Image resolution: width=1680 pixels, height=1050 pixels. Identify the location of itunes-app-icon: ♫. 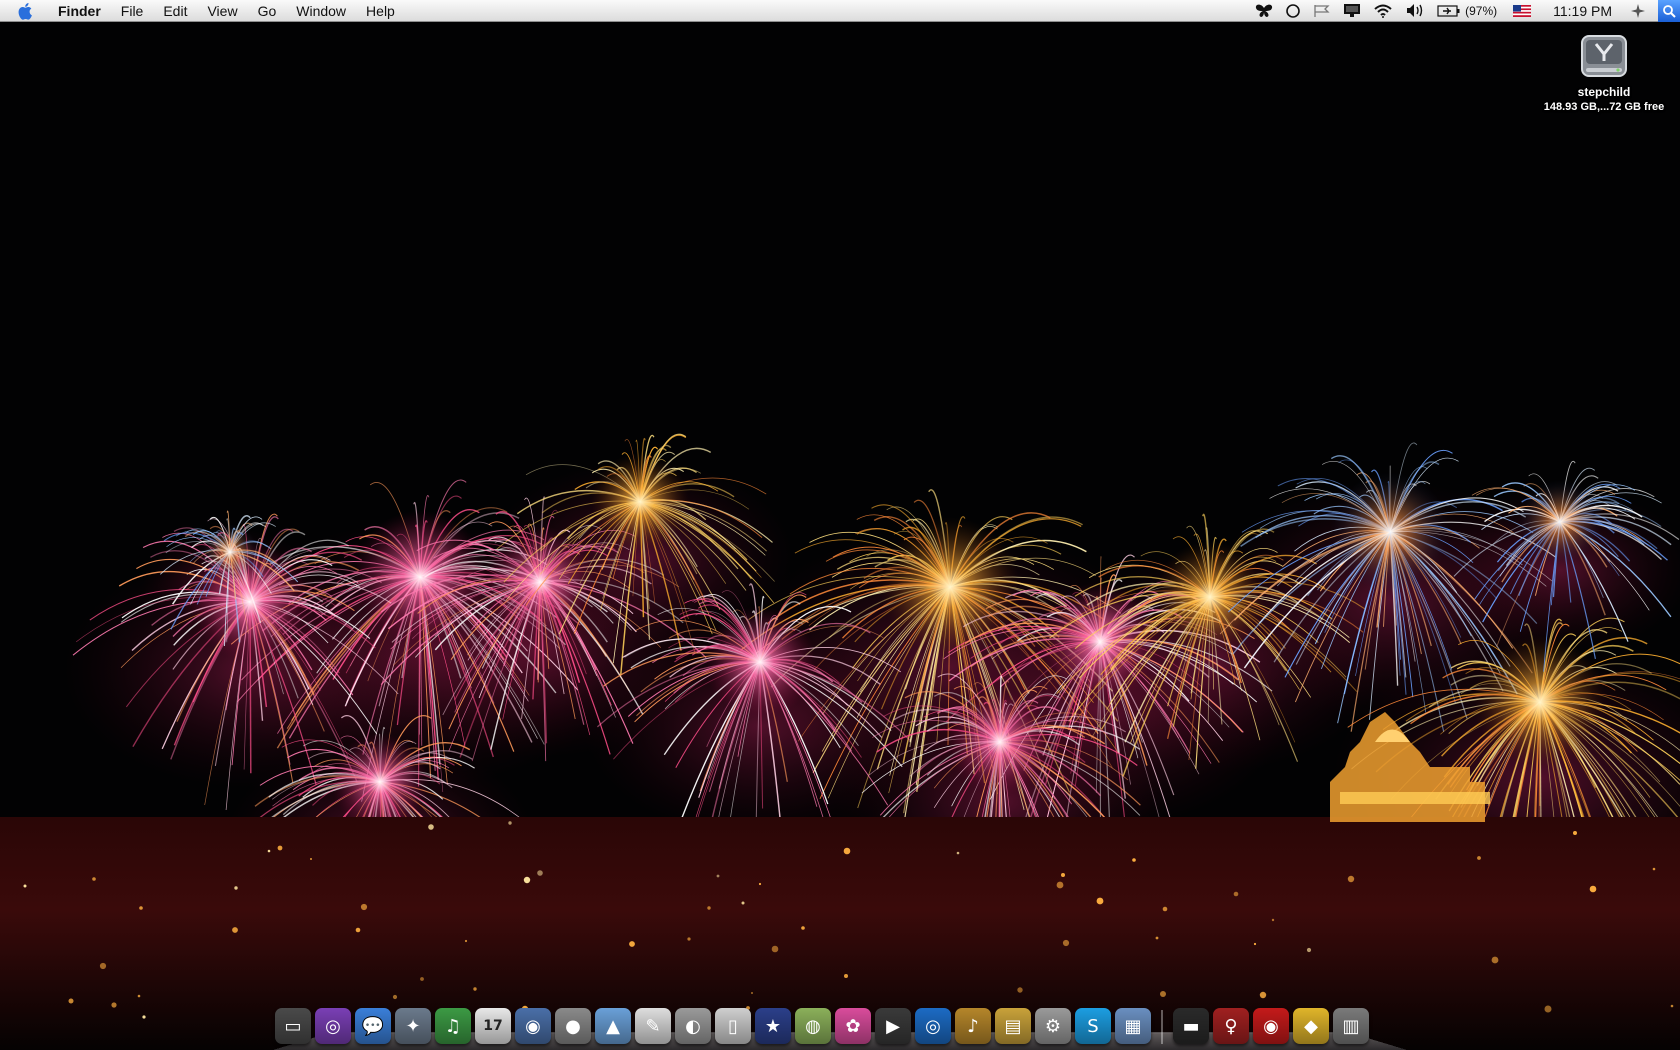
(453, 1026).